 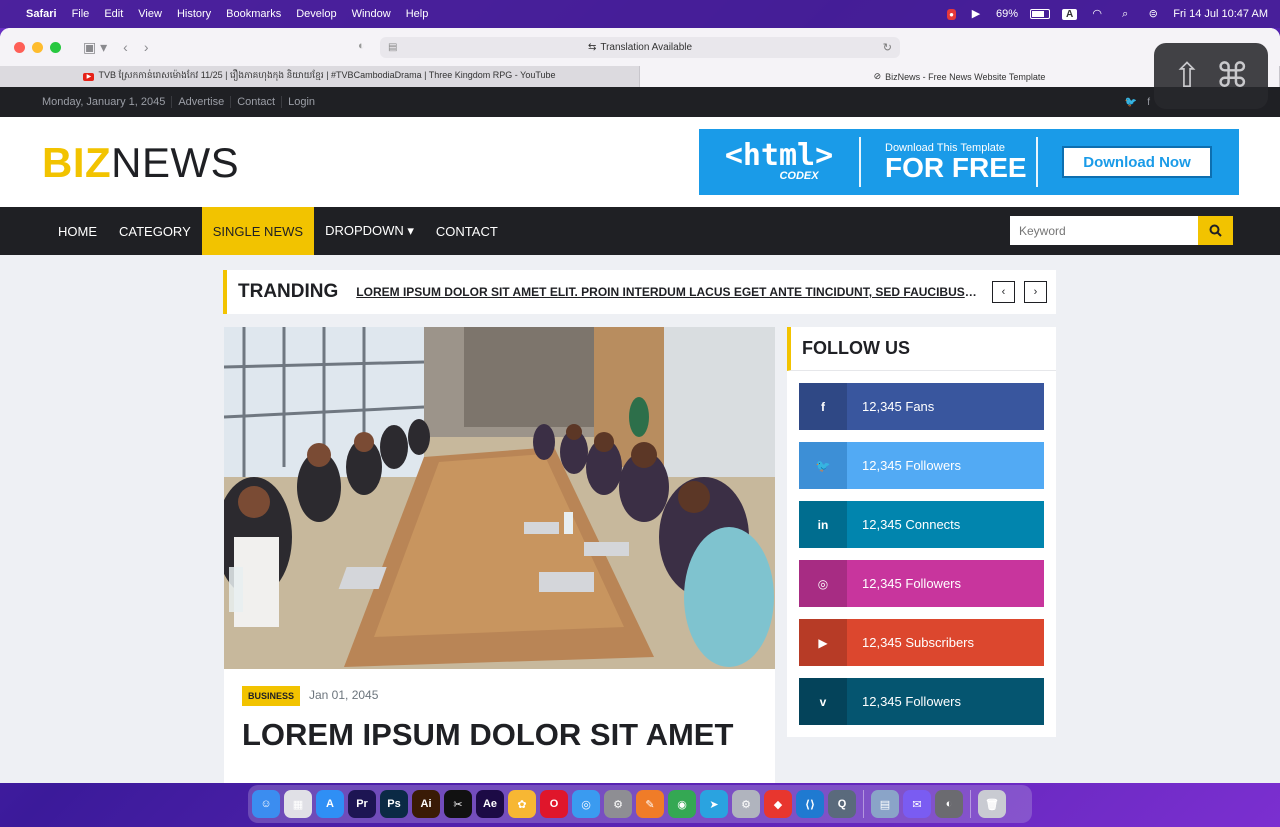 I want to click on dock-photos-icon: ✿, so click(x=522, y=804).